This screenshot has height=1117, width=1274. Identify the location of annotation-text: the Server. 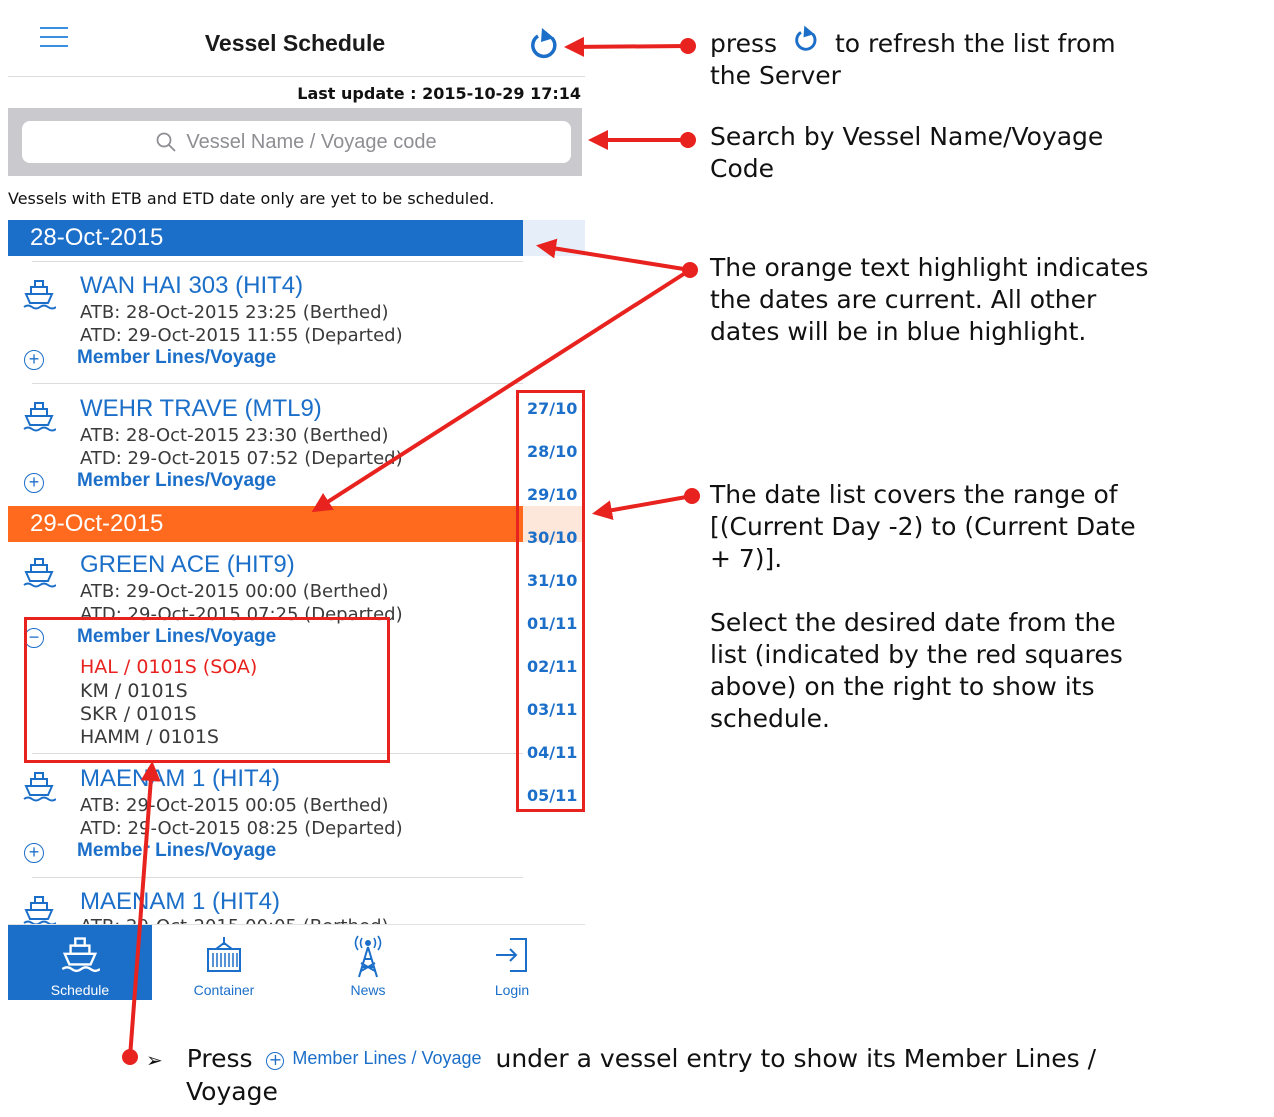
(775, 75).